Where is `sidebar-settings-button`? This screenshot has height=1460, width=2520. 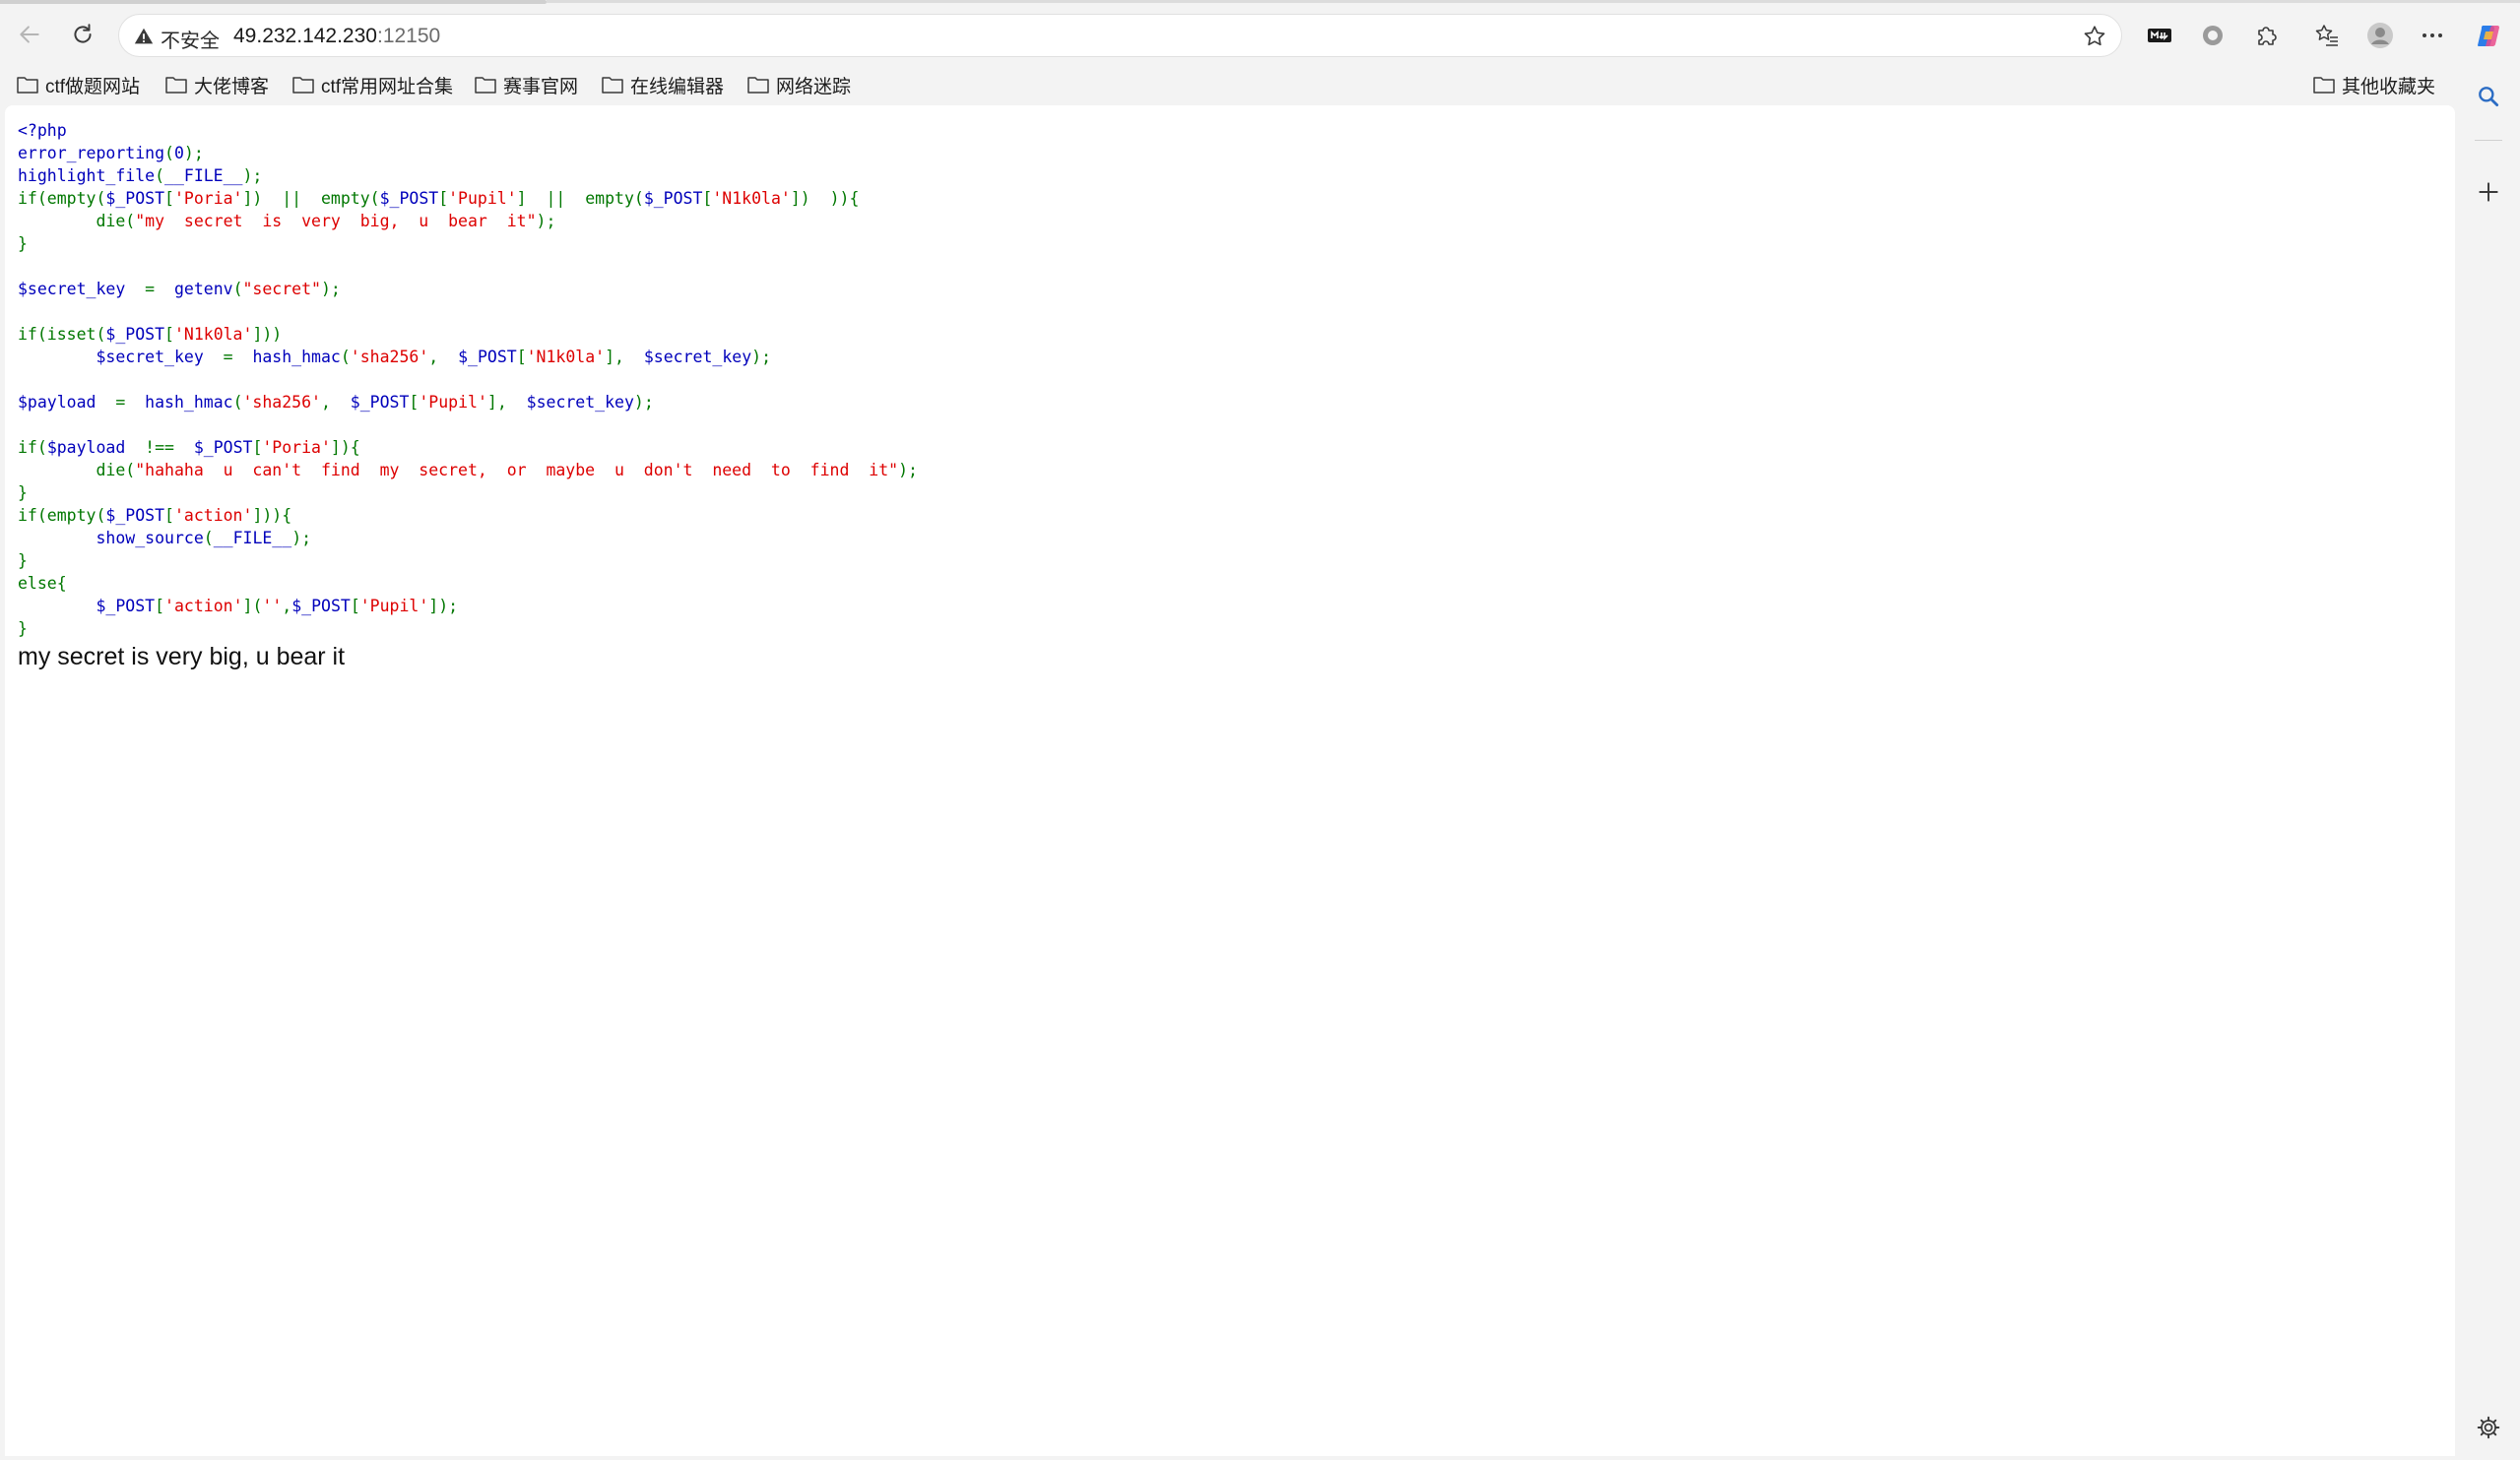 sidebar-settings-button is located at coordinates (2488, 1427).